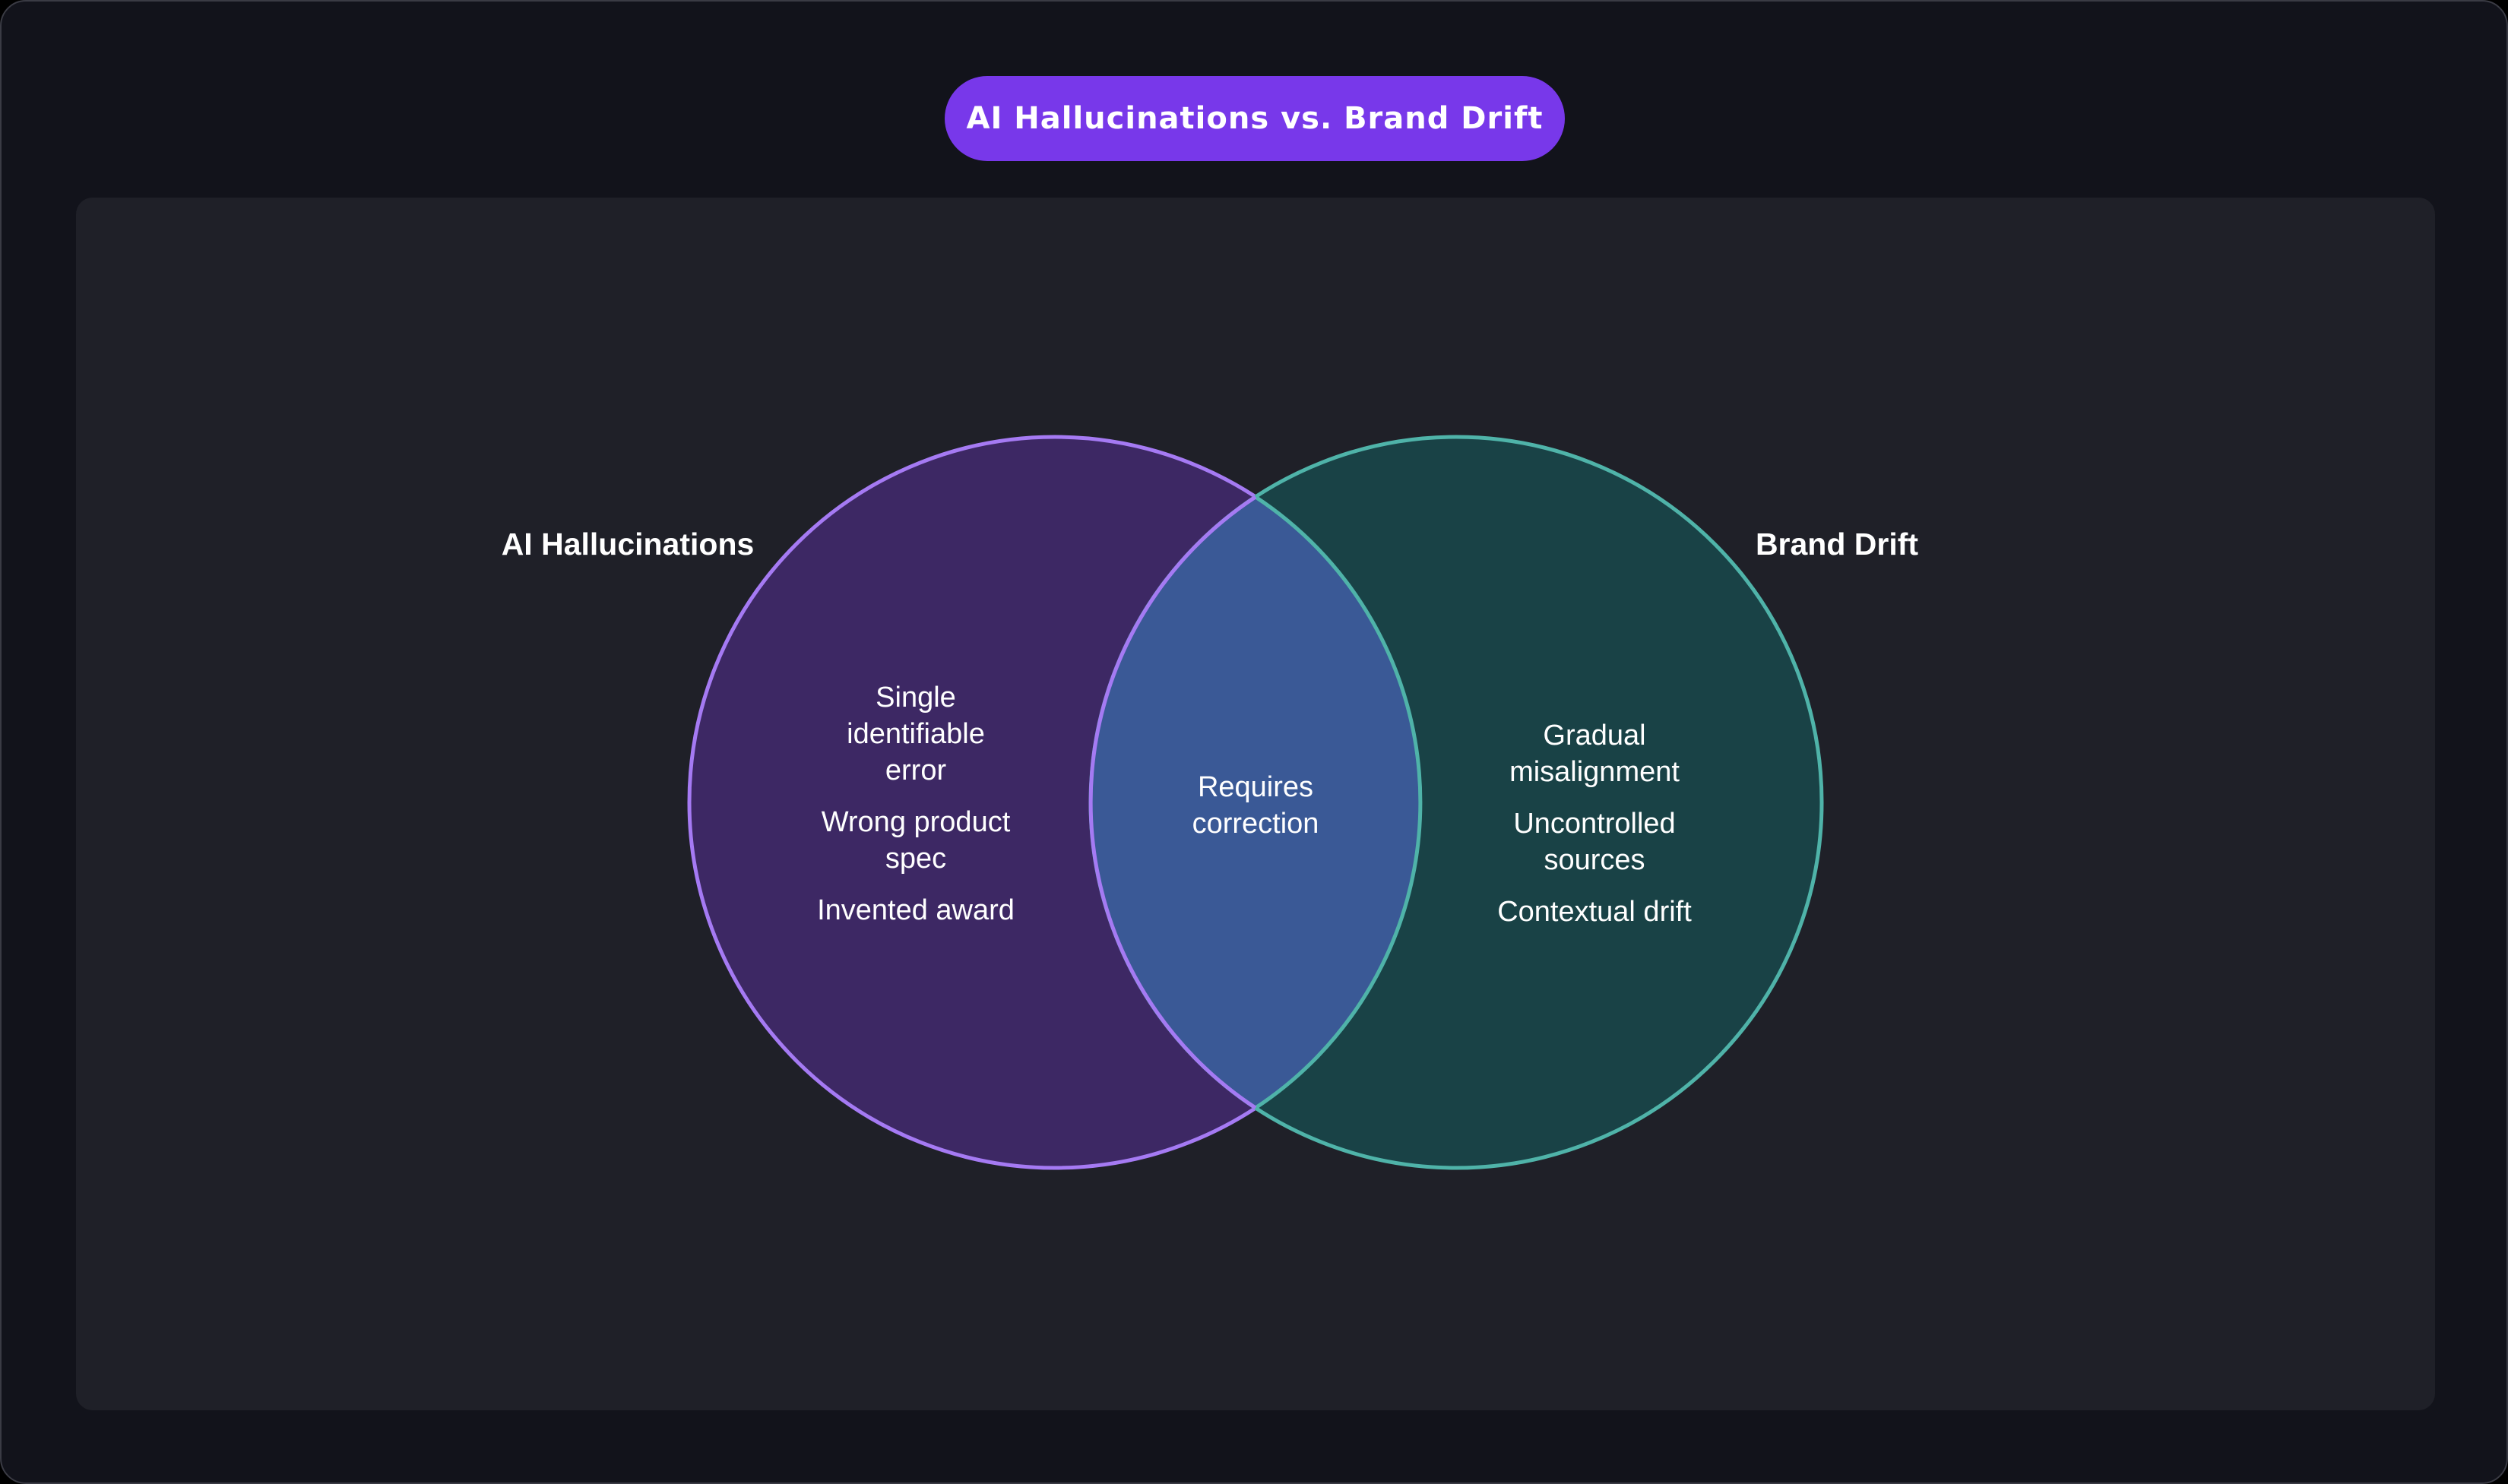 Image resolution: width=2508 pixels, height=1484 pixels. Describe the element at coordinates (1594, 735) in the screenshot. I see `item-line: Gradual` at that location.